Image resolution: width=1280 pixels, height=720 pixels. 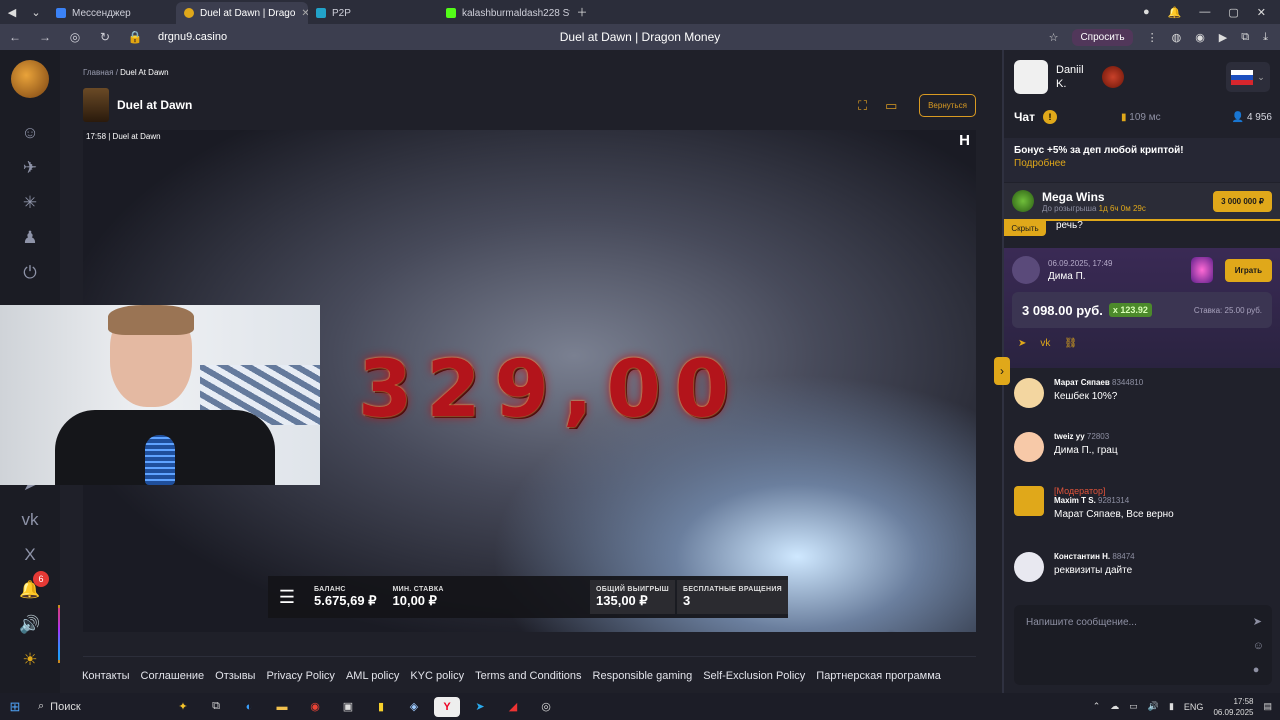 What do you see at coordinates (1267, 706) in the screenshot?
I see `notification-center-icon: ▤` at bounding box center [1267, 706].